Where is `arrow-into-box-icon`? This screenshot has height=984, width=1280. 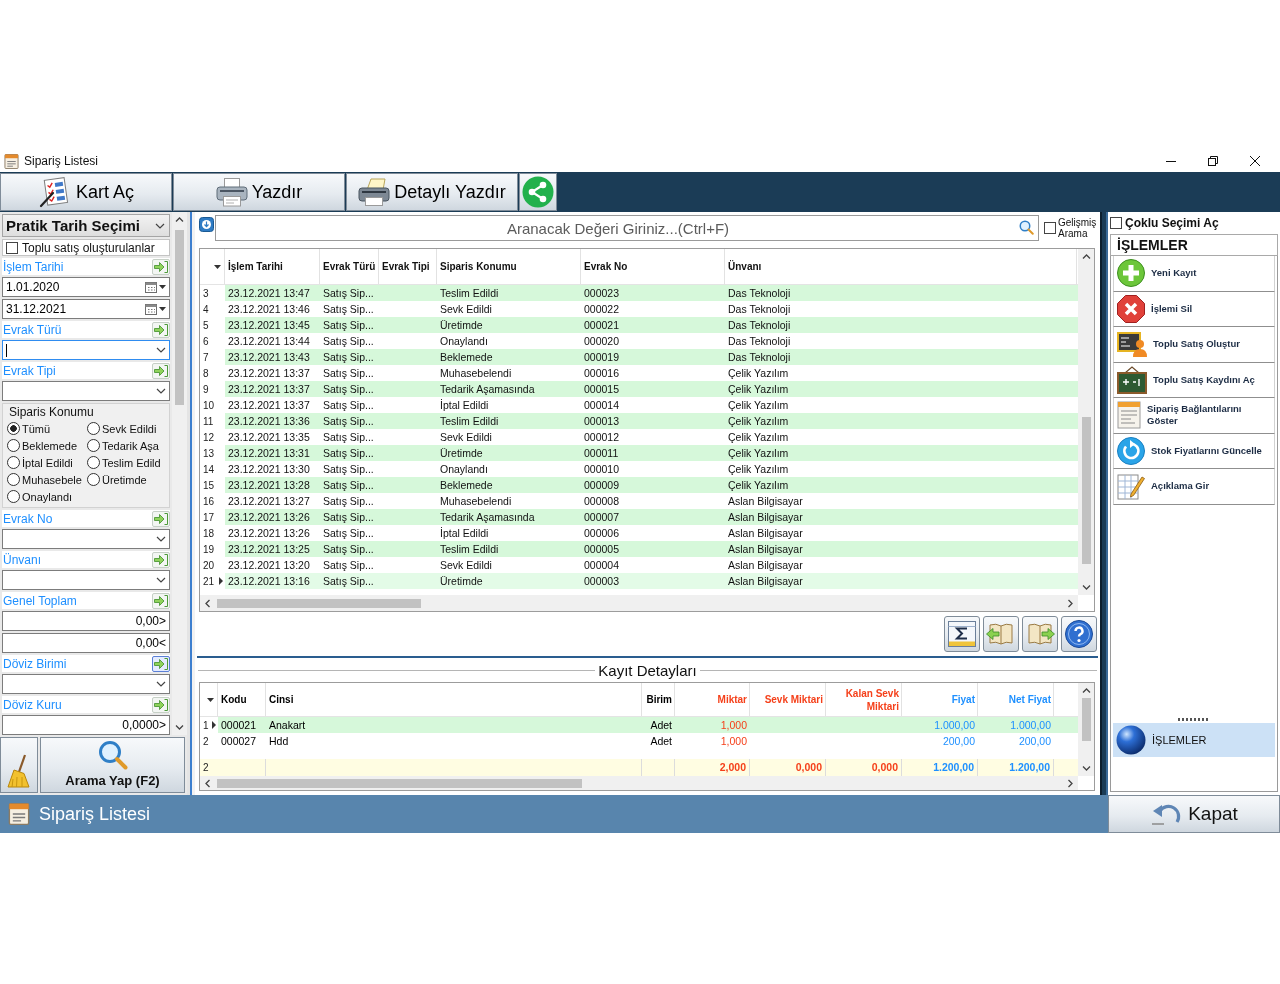 arrow-into-box-icon is located at coordinates (161, 370).